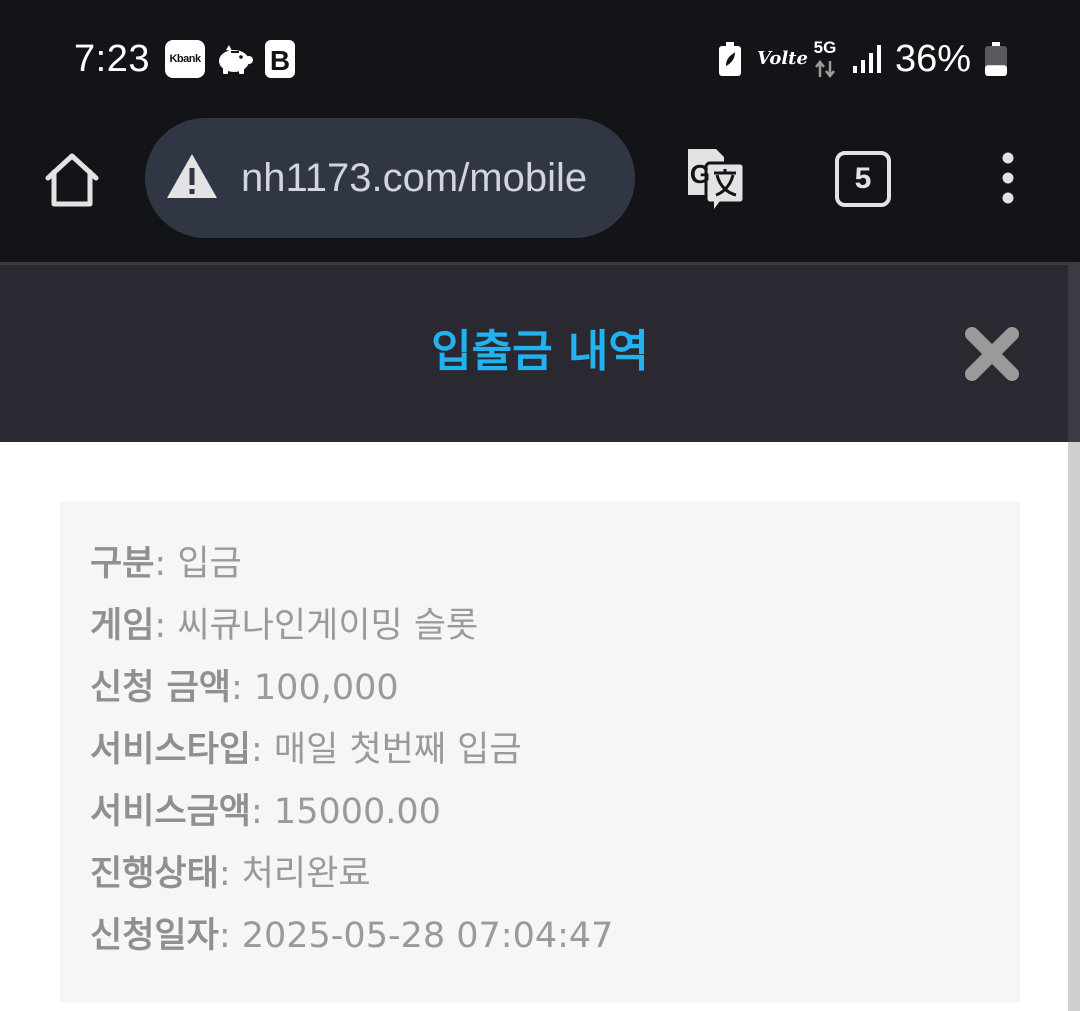  What do you see at coordinates (540, 263) in the screenshot?
I see `header-divider` at bounding box center [540, 263].